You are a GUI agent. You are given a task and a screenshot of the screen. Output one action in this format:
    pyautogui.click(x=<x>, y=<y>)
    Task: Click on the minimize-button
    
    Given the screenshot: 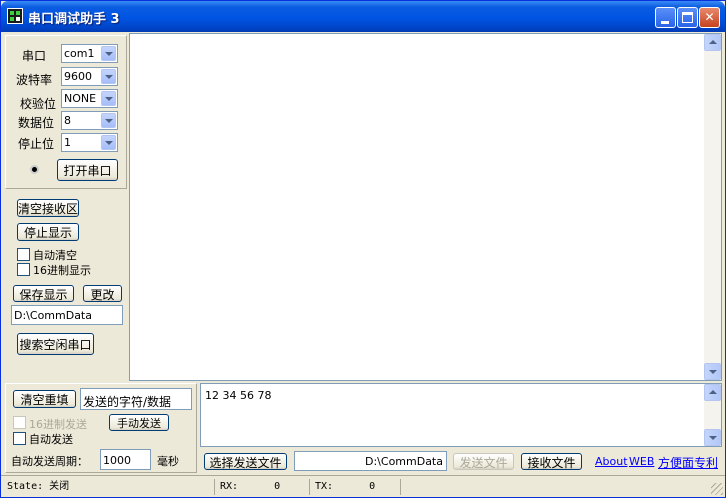 What is the action you would take?
    pyautogui.click(x=665, y=17)
    